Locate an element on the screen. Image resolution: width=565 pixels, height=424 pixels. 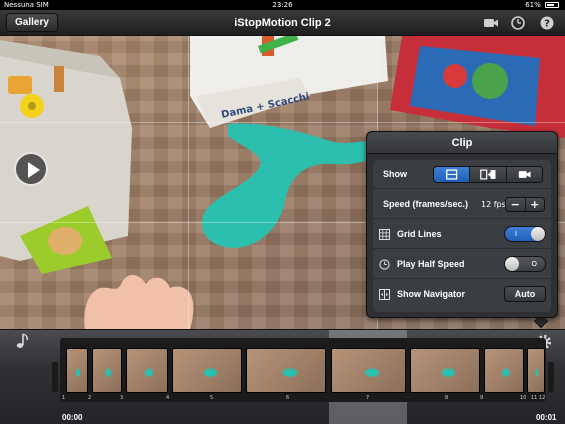
speed-decrease-button: − is located at coordinates (516, 204).